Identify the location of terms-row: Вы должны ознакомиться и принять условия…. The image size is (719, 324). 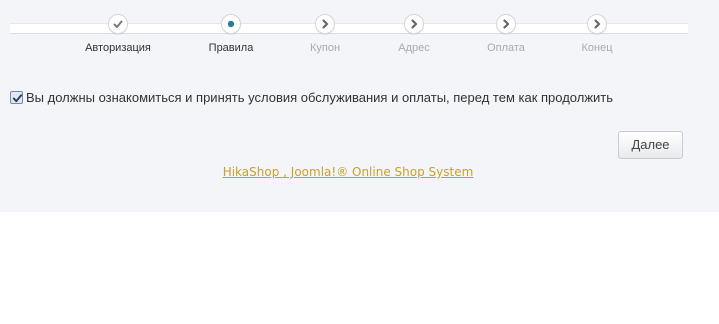
(311, 97).